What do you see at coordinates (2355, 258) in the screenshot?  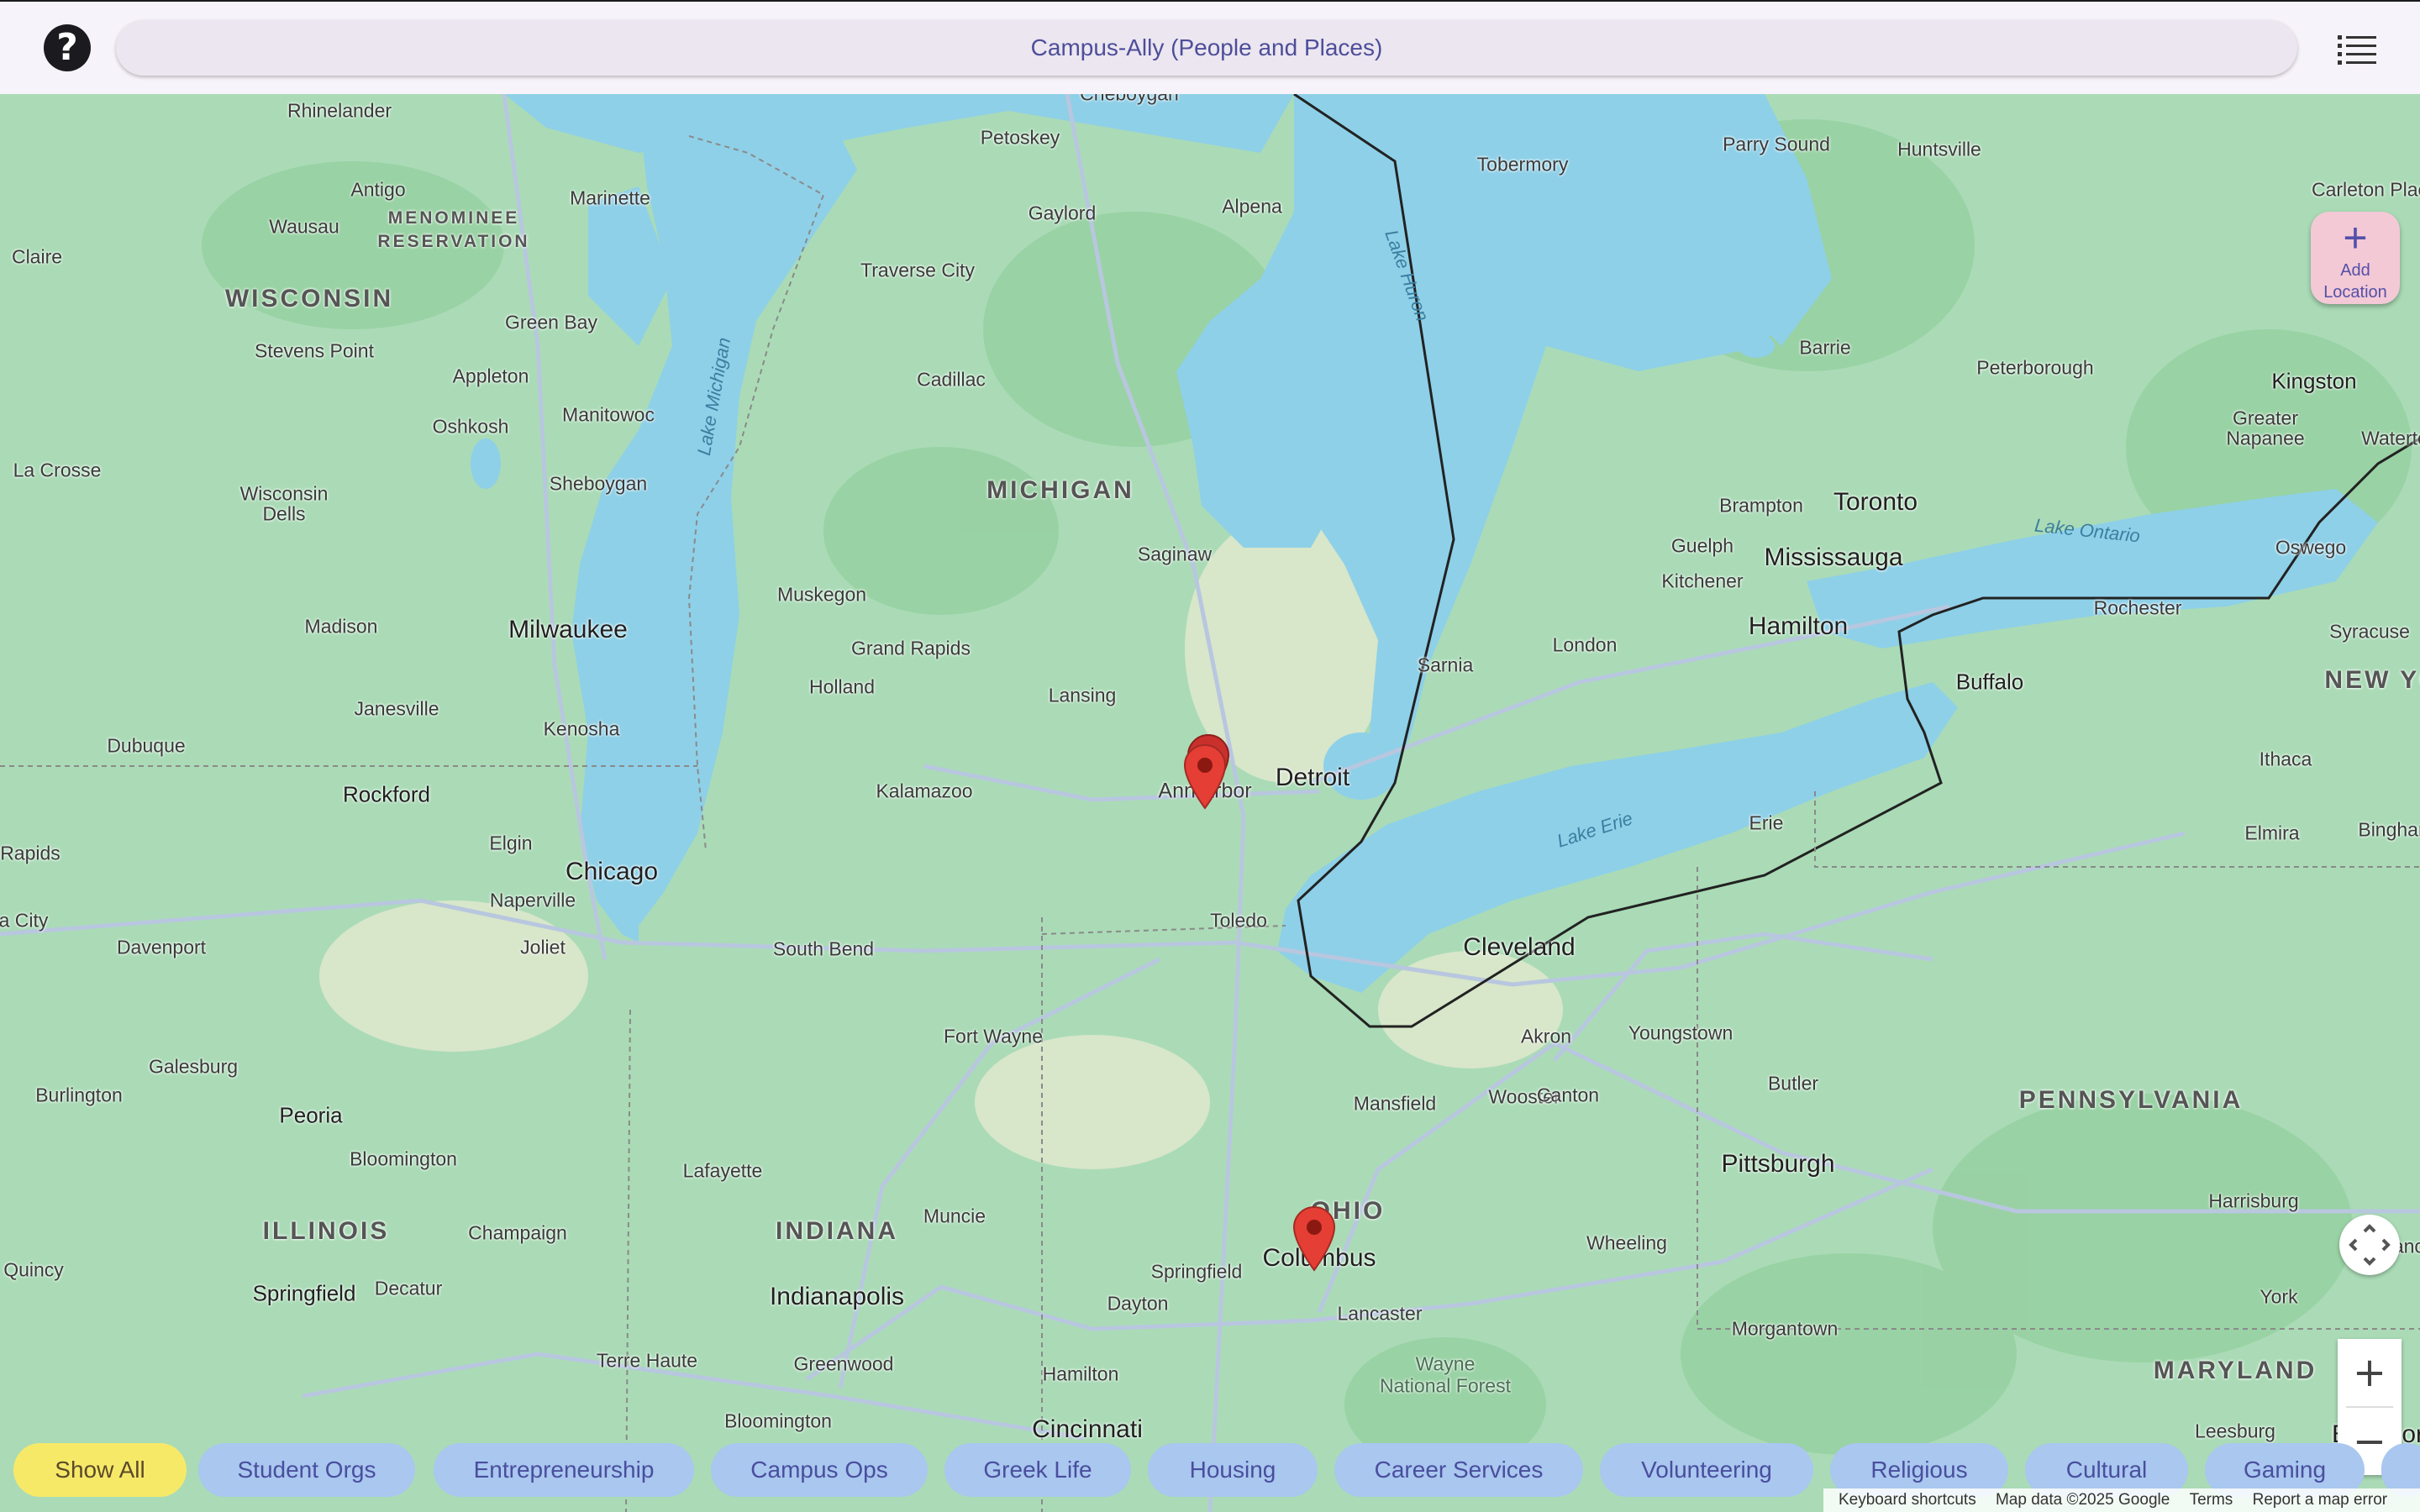 I see `add-location-button: + Add Location` at bounding box center [2355, 258].